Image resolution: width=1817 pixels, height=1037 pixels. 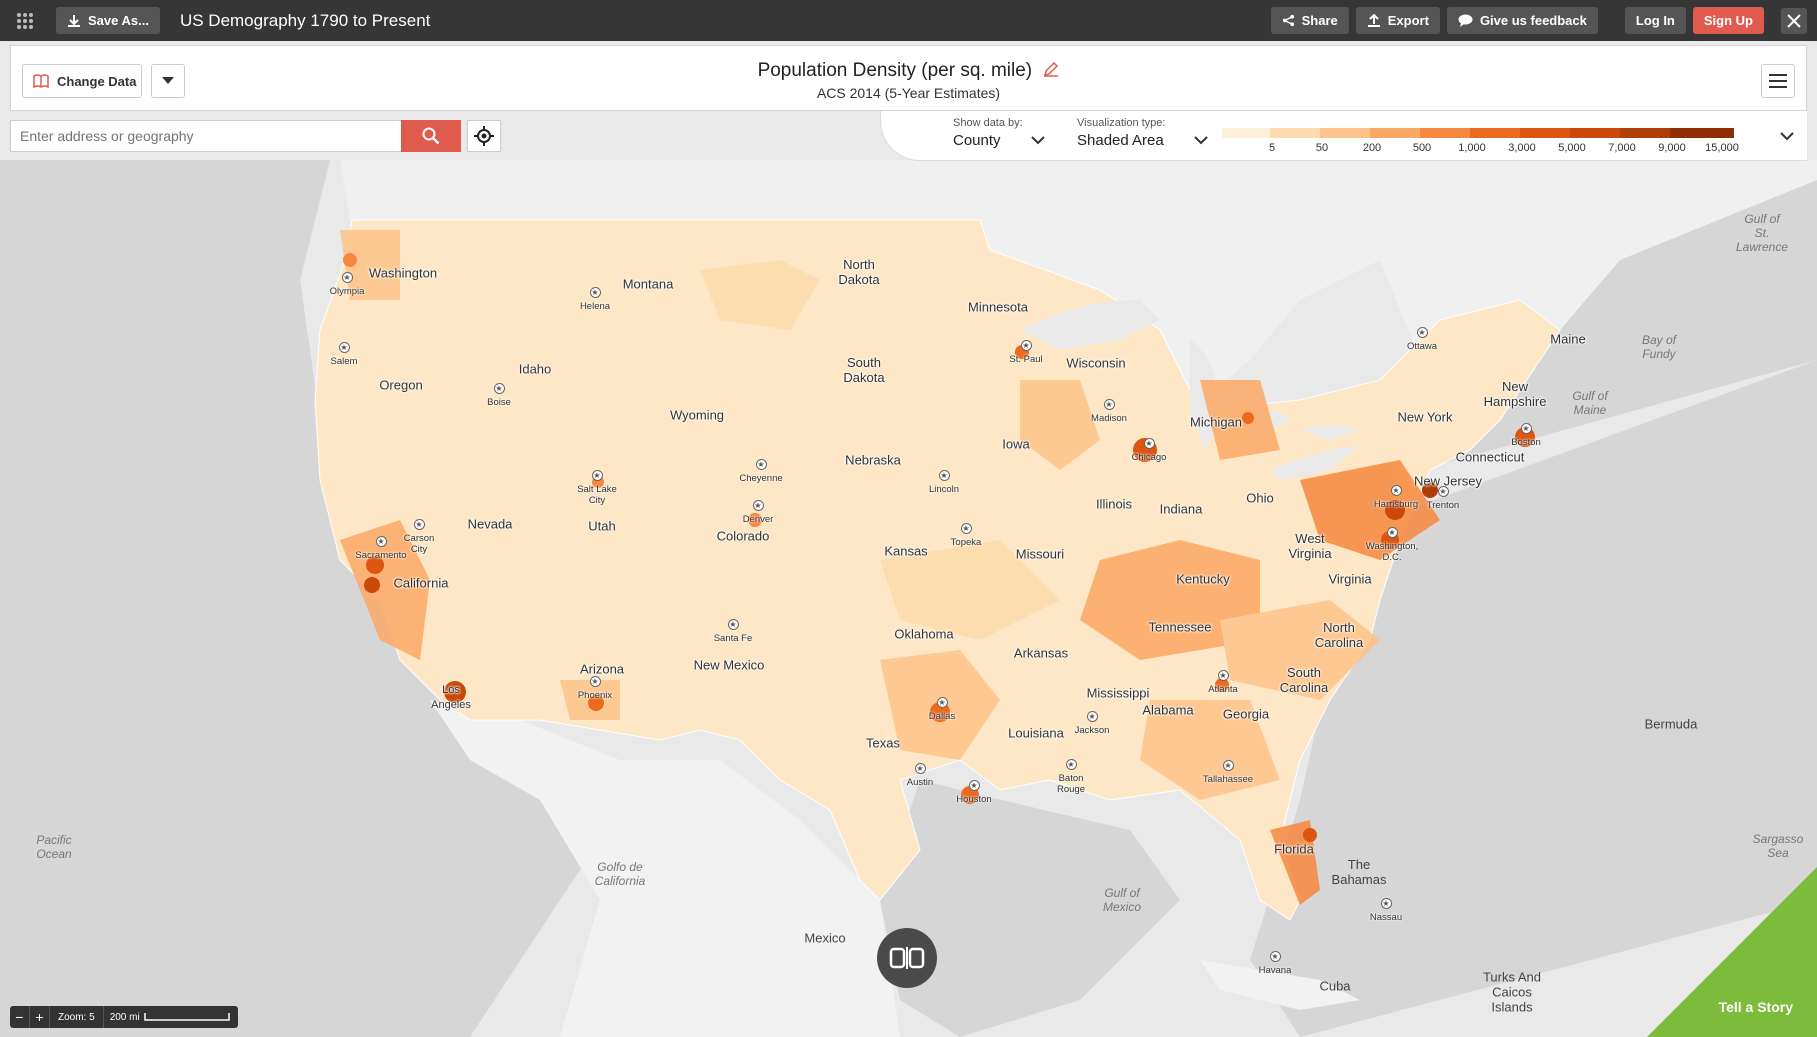 I want to click on legend-tick-label: 200, so click(x=1372, y=148).